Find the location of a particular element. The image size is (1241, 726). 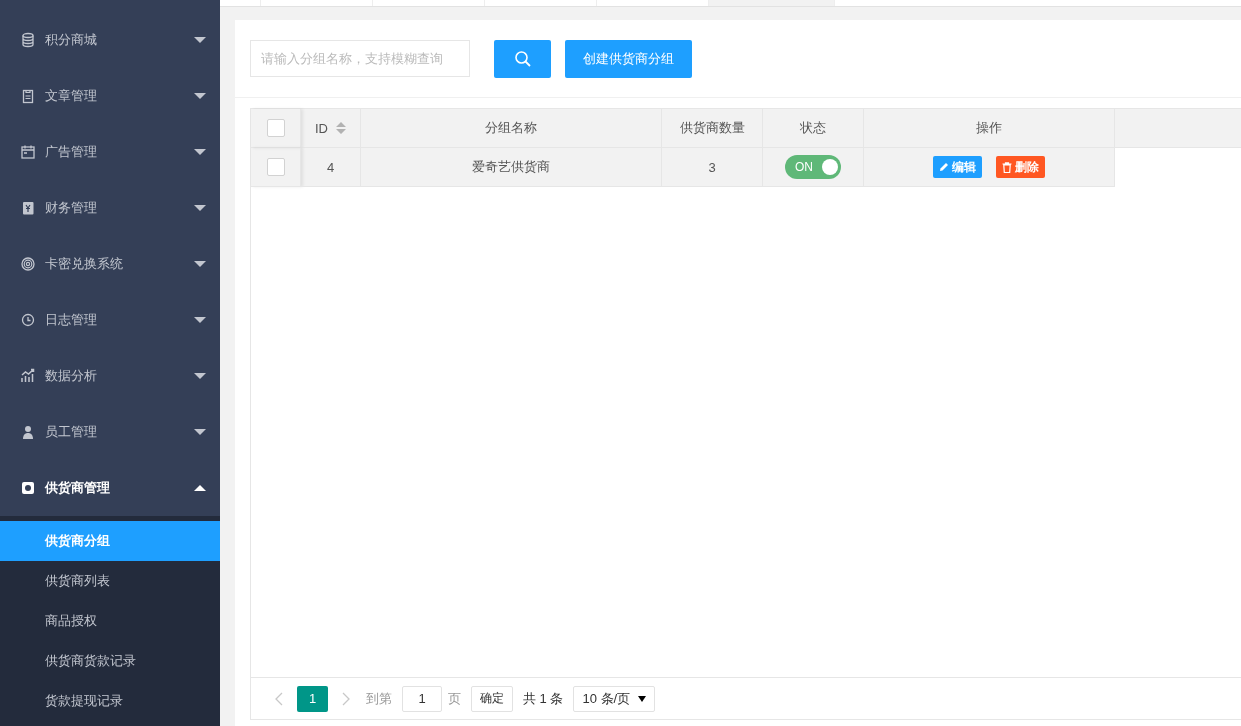

menu-label: 员工管理 is located at coordinates (71, 432).